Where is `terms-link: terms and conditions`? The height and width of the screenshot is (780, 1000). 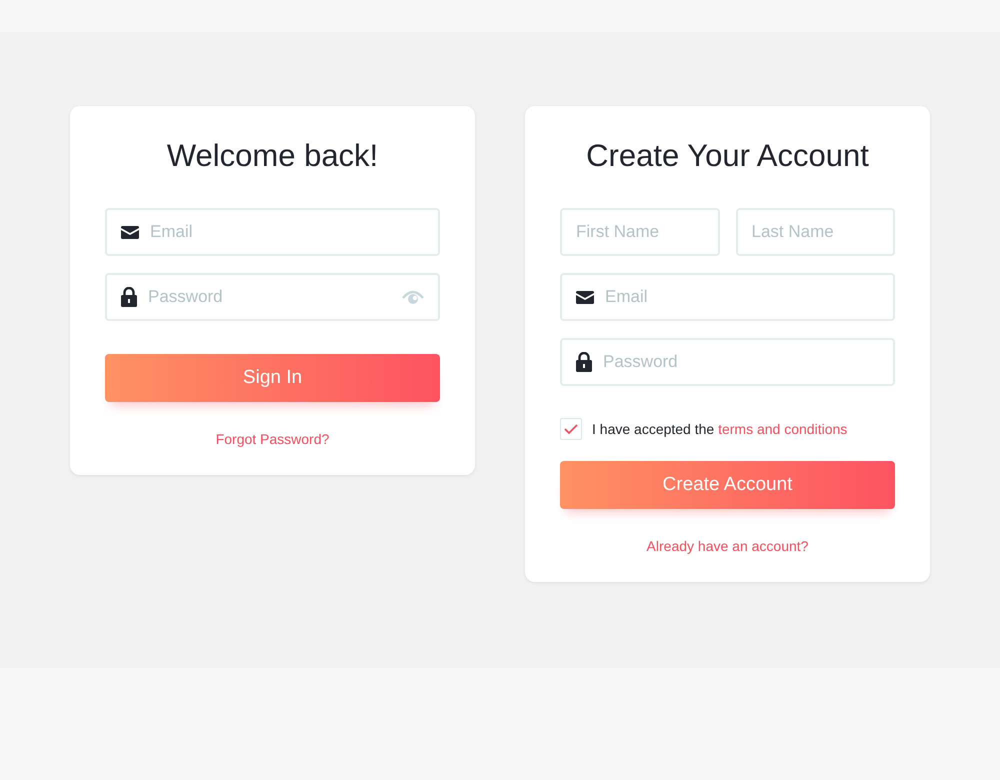
terms-link: terms and conditions is located at coordinates (783, 429).